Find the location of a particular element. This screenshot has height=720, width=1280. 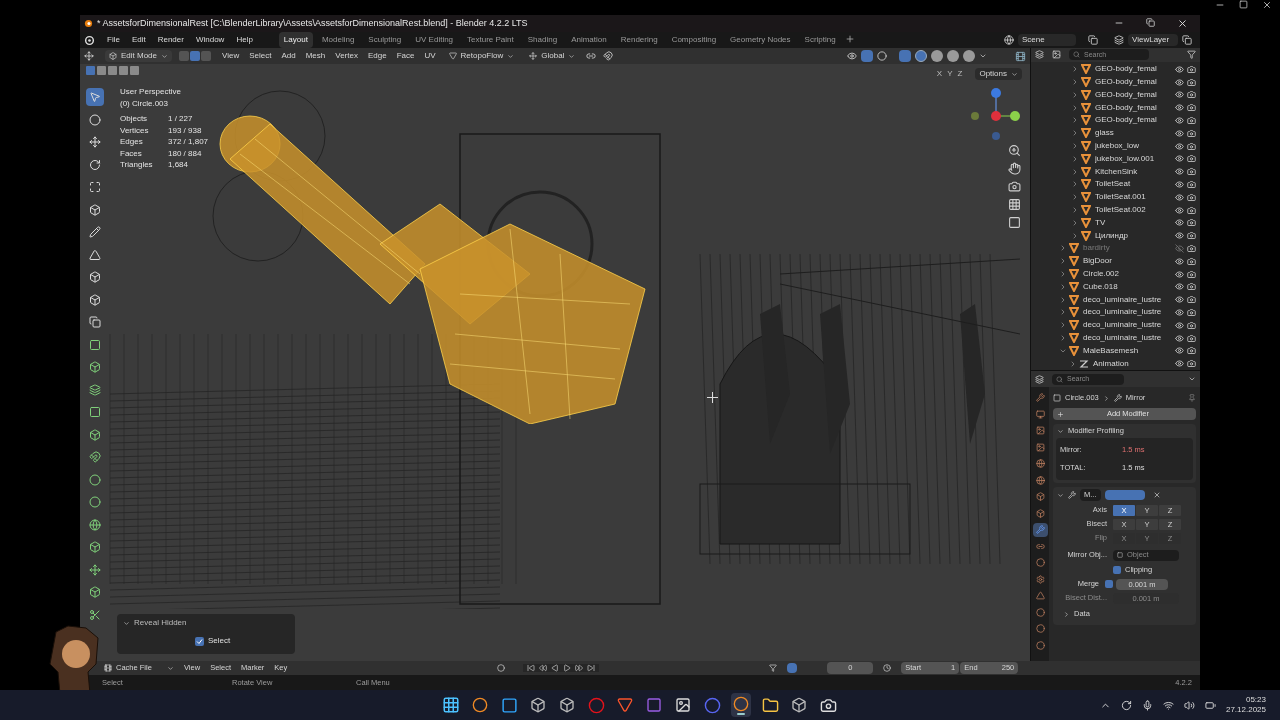

clock-time: 05:23 is located at coordinates (1255, 700).